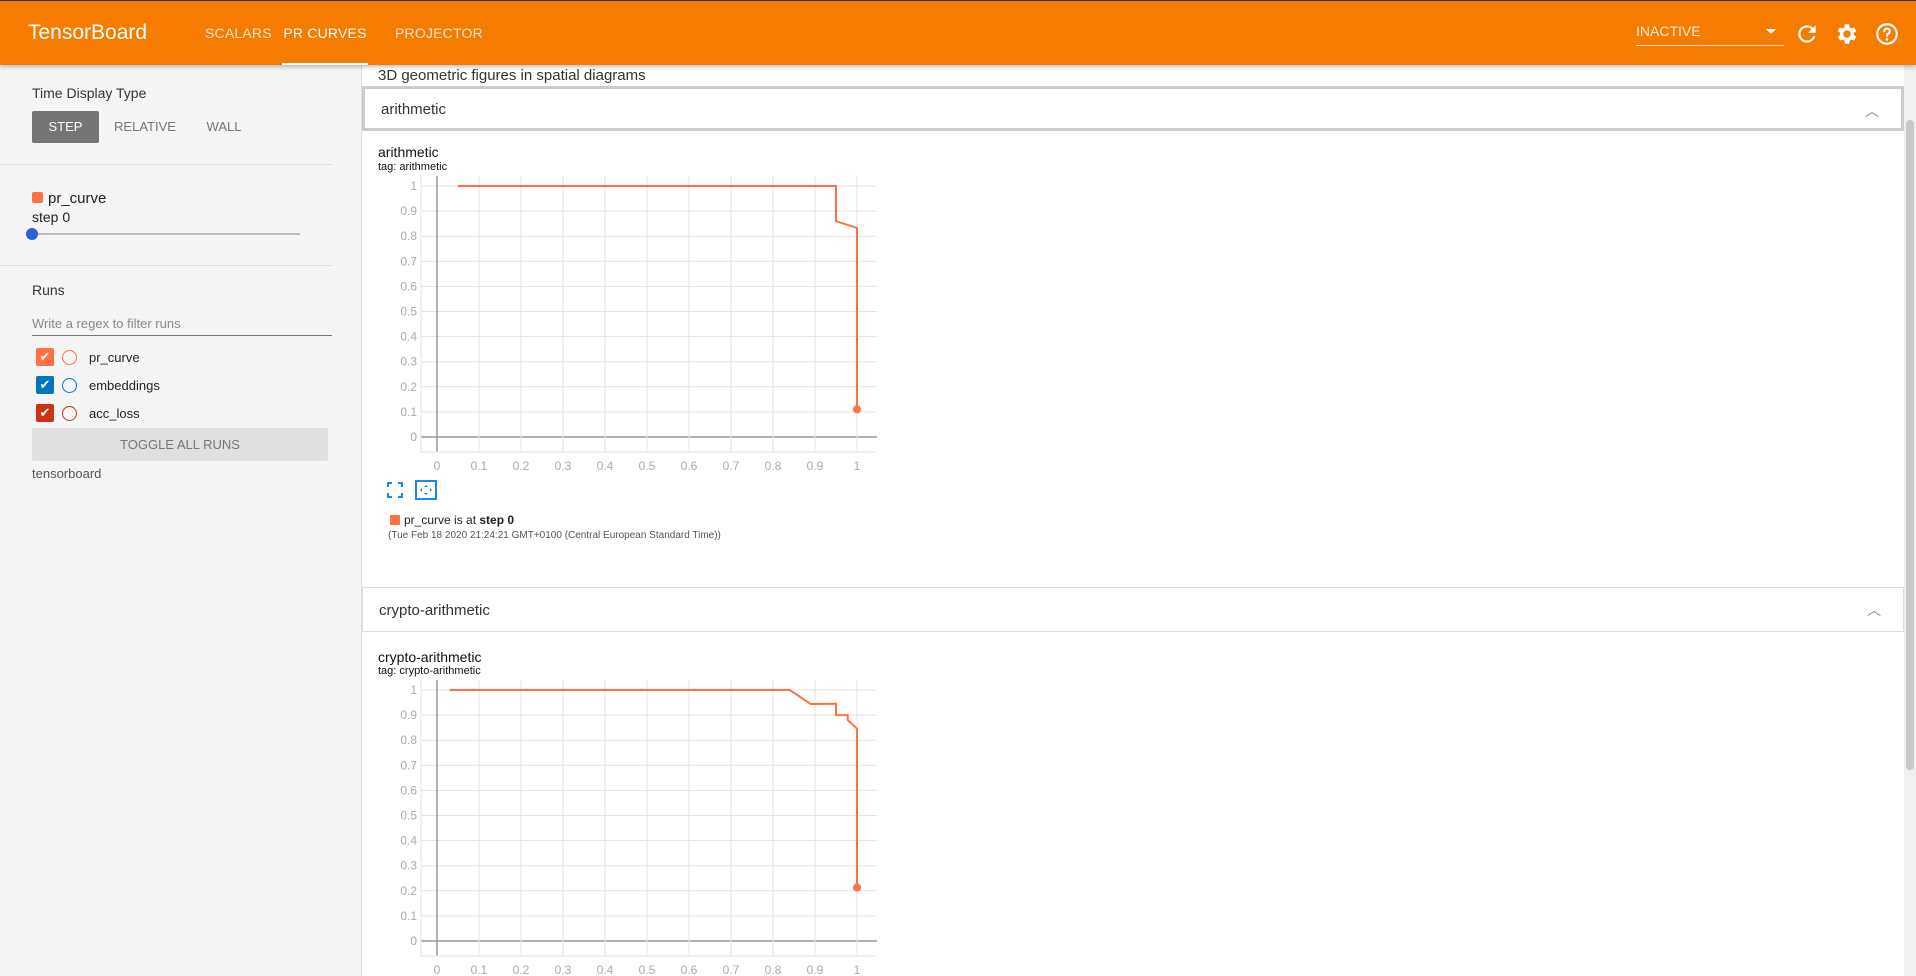  What do you see at coordinates (408, 790) in the screenshot?
I see `y-tick-label: 0.6` at bounding box center [408, 790].